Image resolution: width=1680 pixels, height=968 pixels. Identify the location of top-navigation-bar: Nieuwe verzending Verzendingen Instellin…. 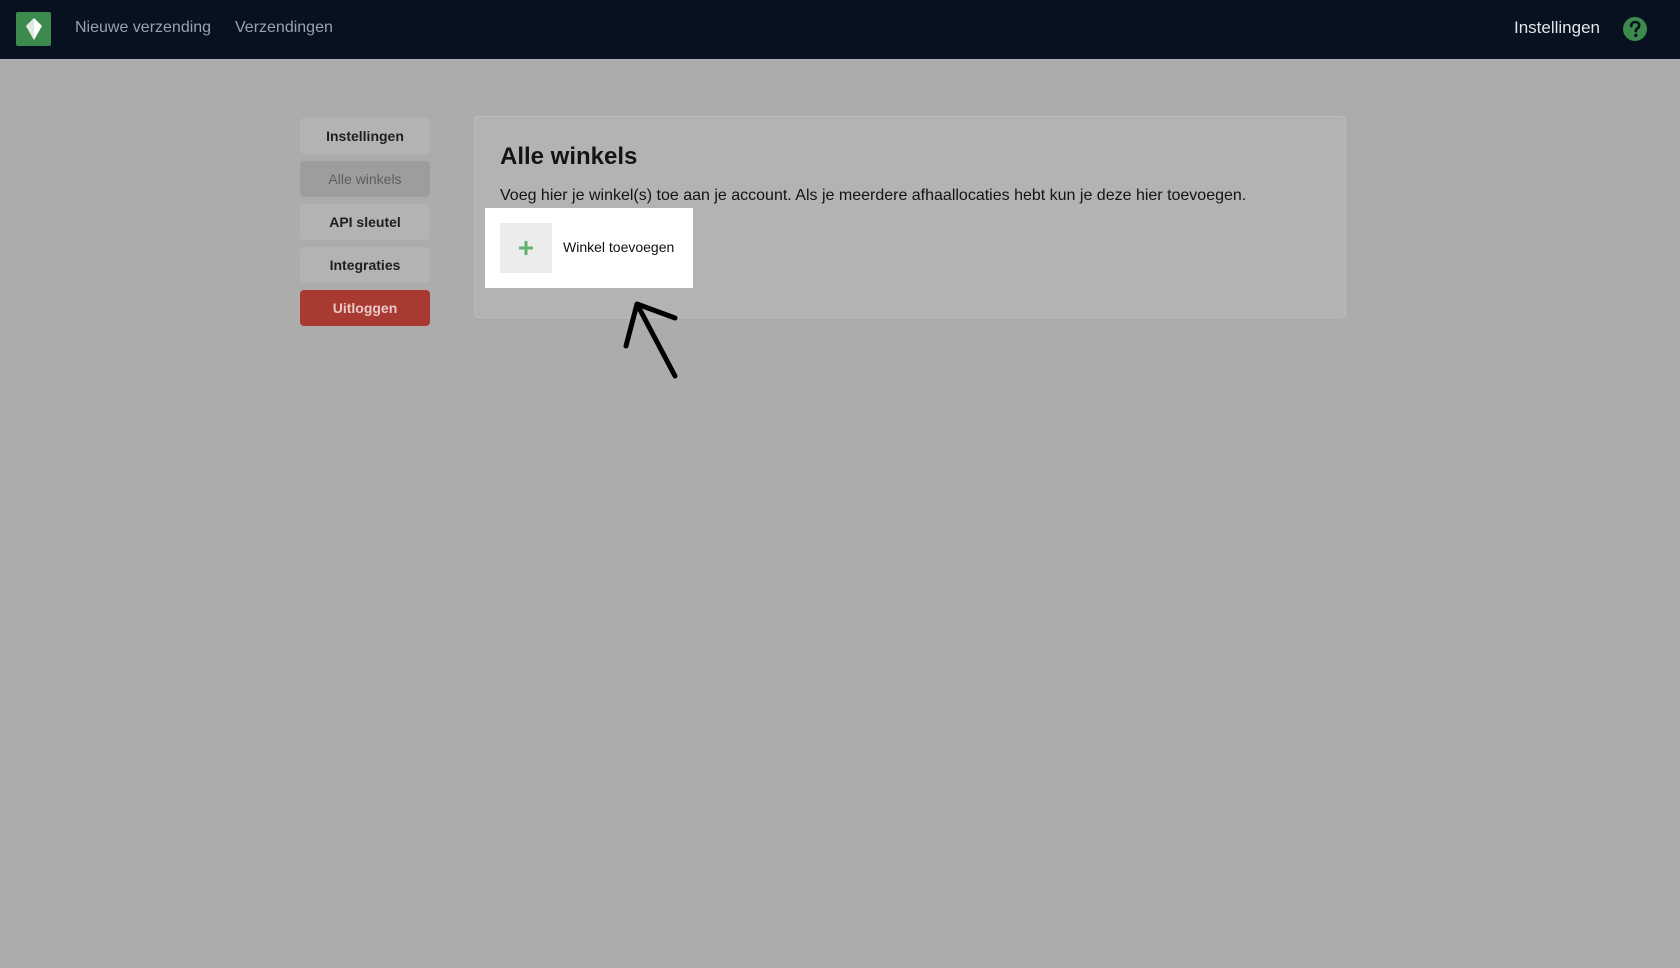
(840, 29).